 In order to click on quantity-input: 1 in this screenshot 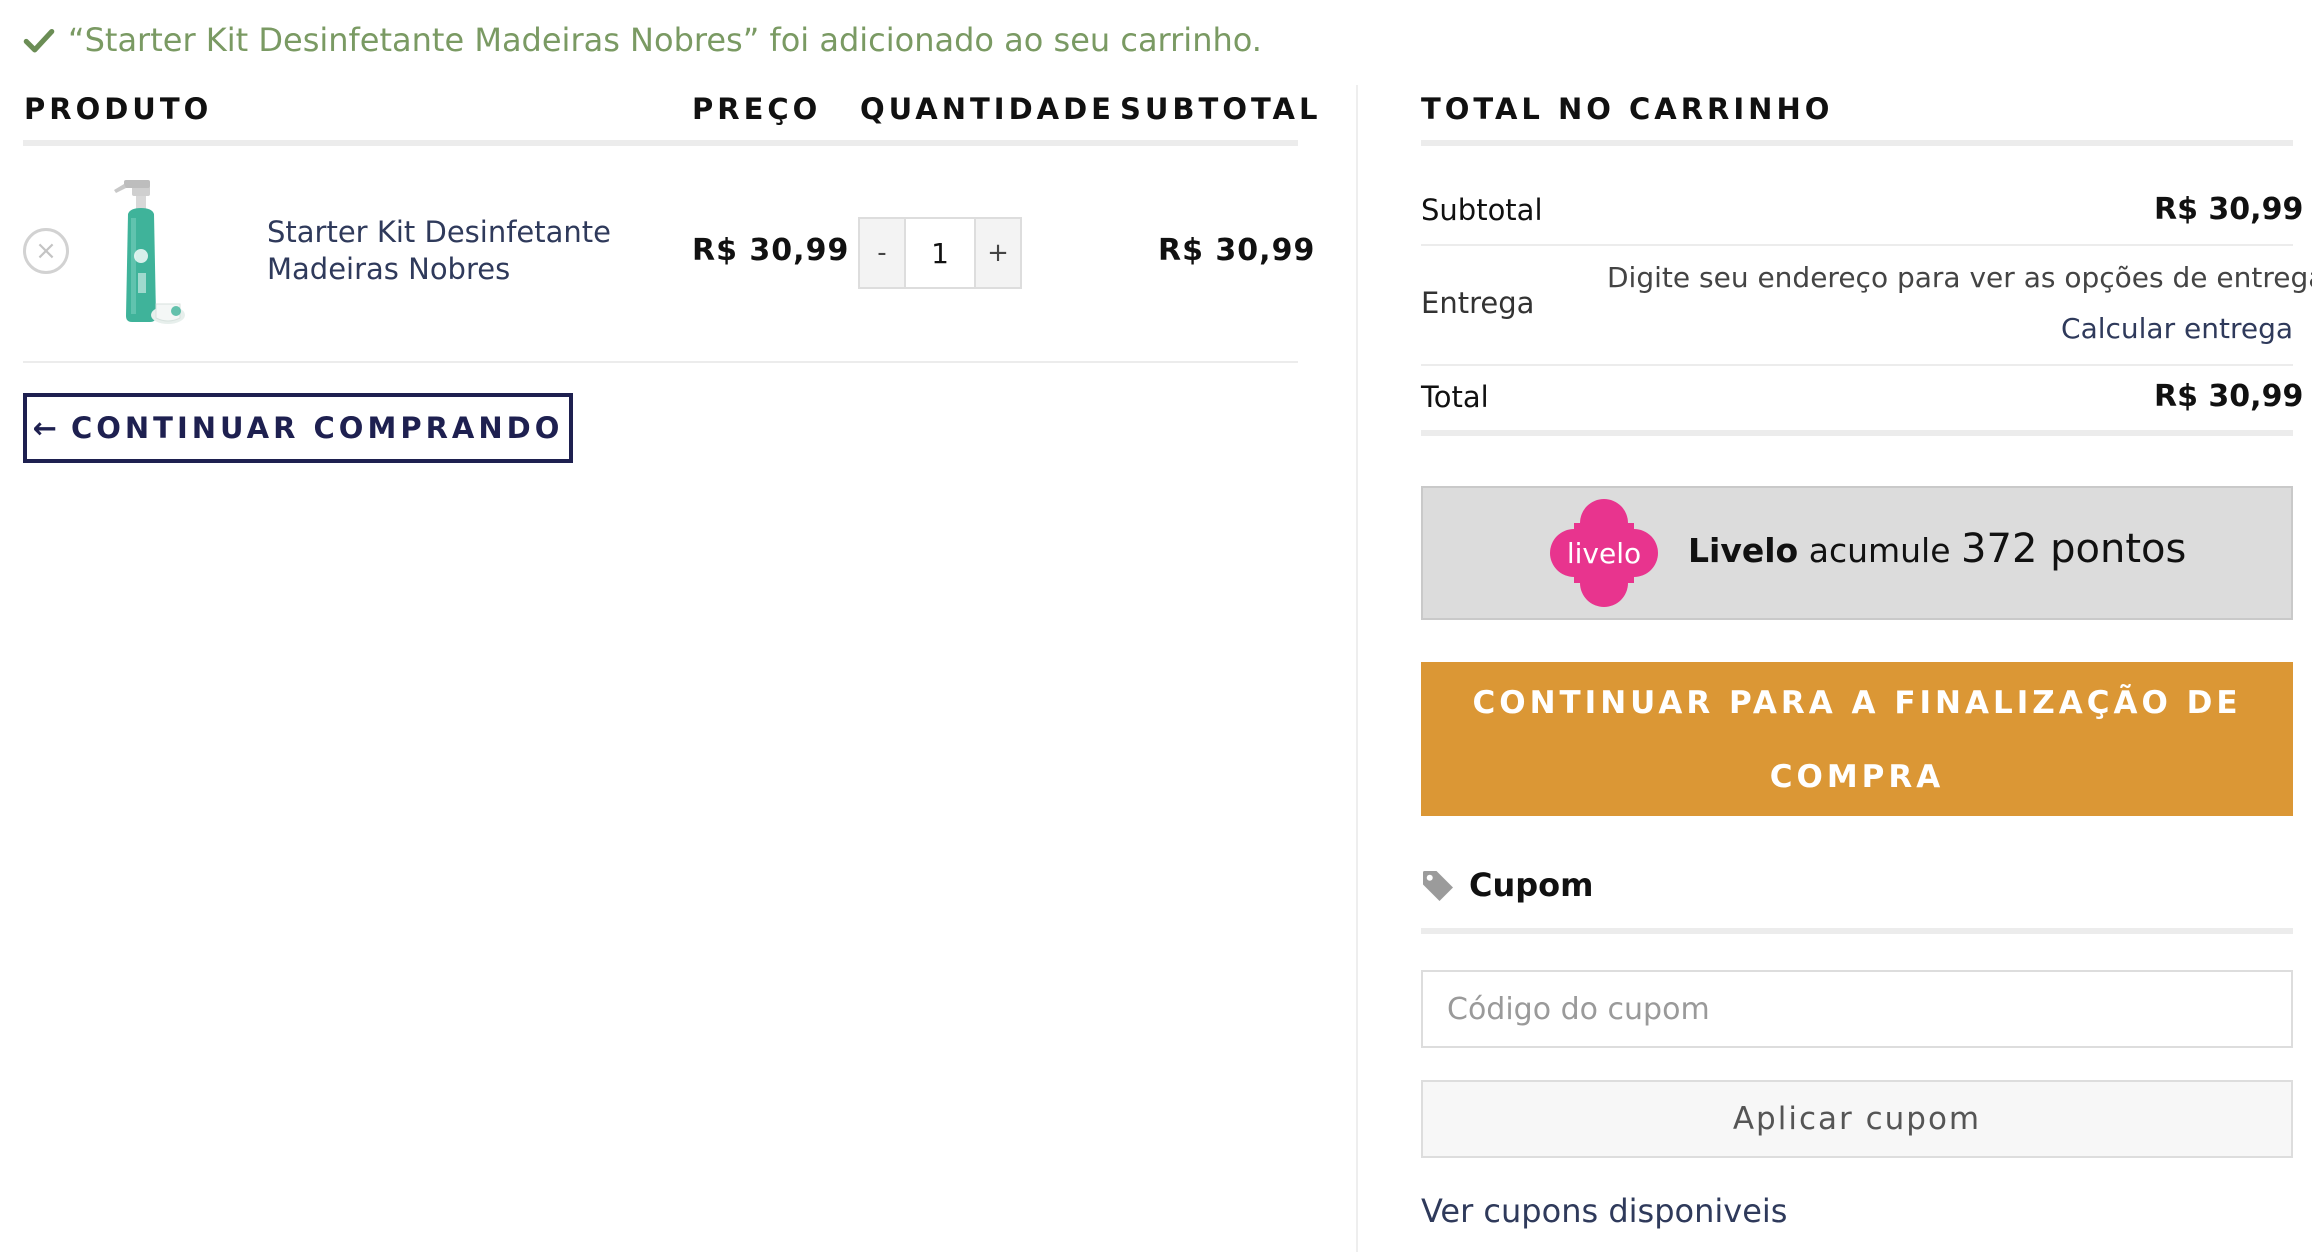, I will do `click(940, 253)`.